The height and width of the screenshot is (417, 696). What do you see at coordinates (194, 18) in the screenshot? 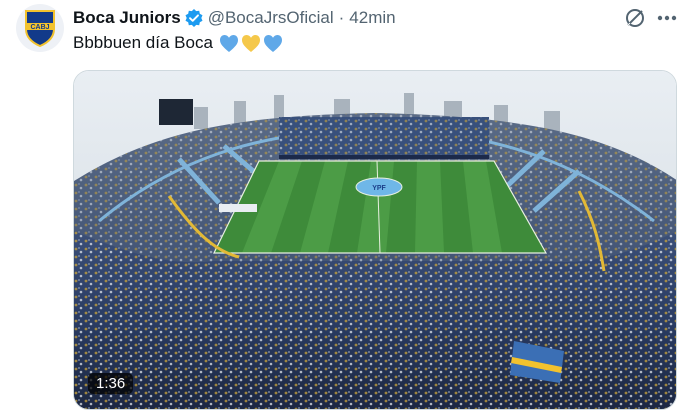
I see `verified-badge-icon` at bounding box center [194, 18].